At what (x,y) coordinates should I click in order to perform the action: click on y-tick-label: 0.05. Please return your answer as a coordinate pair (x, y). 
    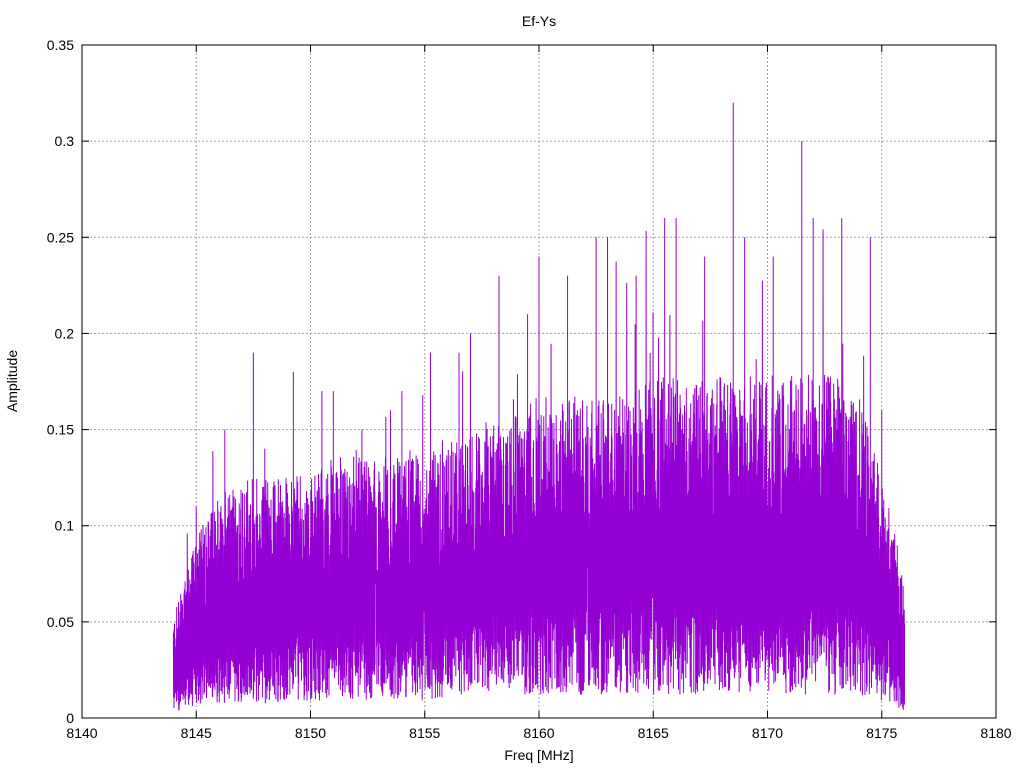
    Looking at the image, I should click on (60, 622).